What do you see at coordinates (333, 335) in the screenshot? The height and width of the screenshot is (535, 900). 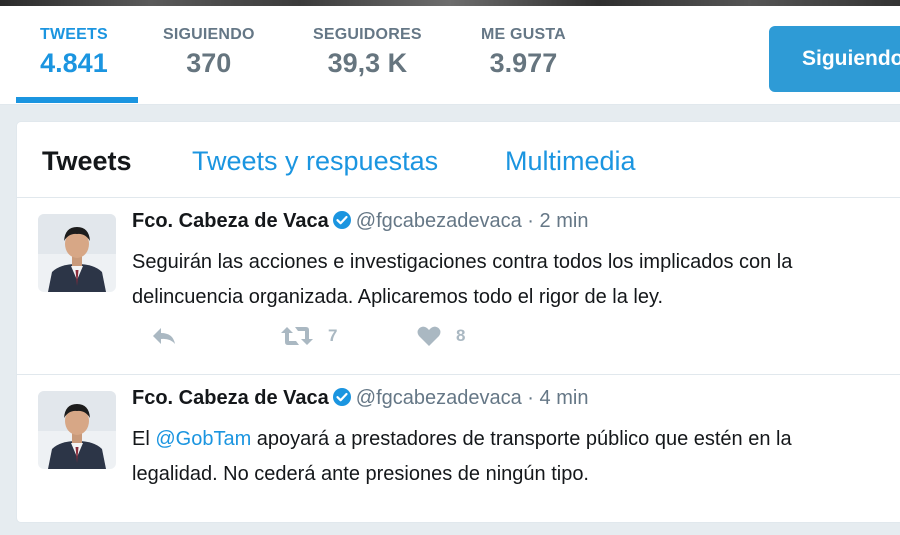 I see `retweet-count: 7` at bounding box center [333, 335].